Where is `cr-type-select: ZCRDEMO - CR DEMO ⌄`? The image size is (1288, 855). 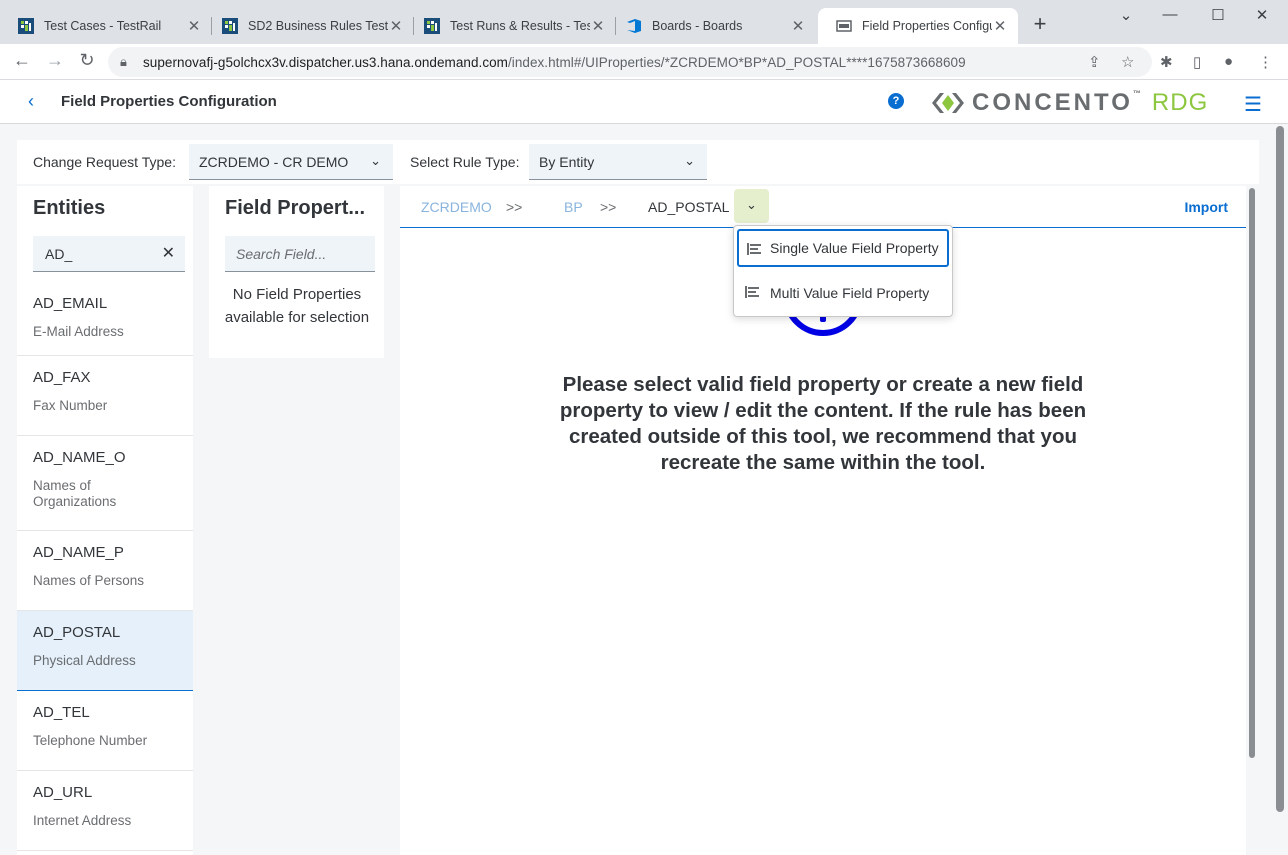
cr-type-select: ZCRDEMO - CR DEMO ⌄ is located at coordinates (291, 162).